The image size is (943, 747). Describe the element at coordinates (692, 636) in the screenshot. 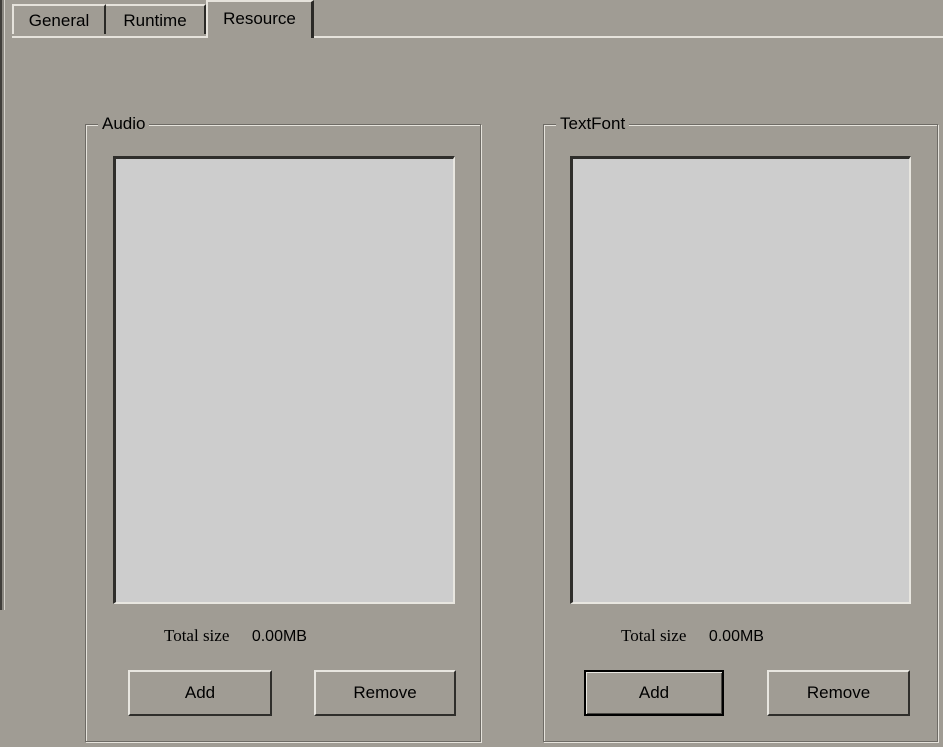

I see `textfont-total-size: Total size 0.00MB` at that location.